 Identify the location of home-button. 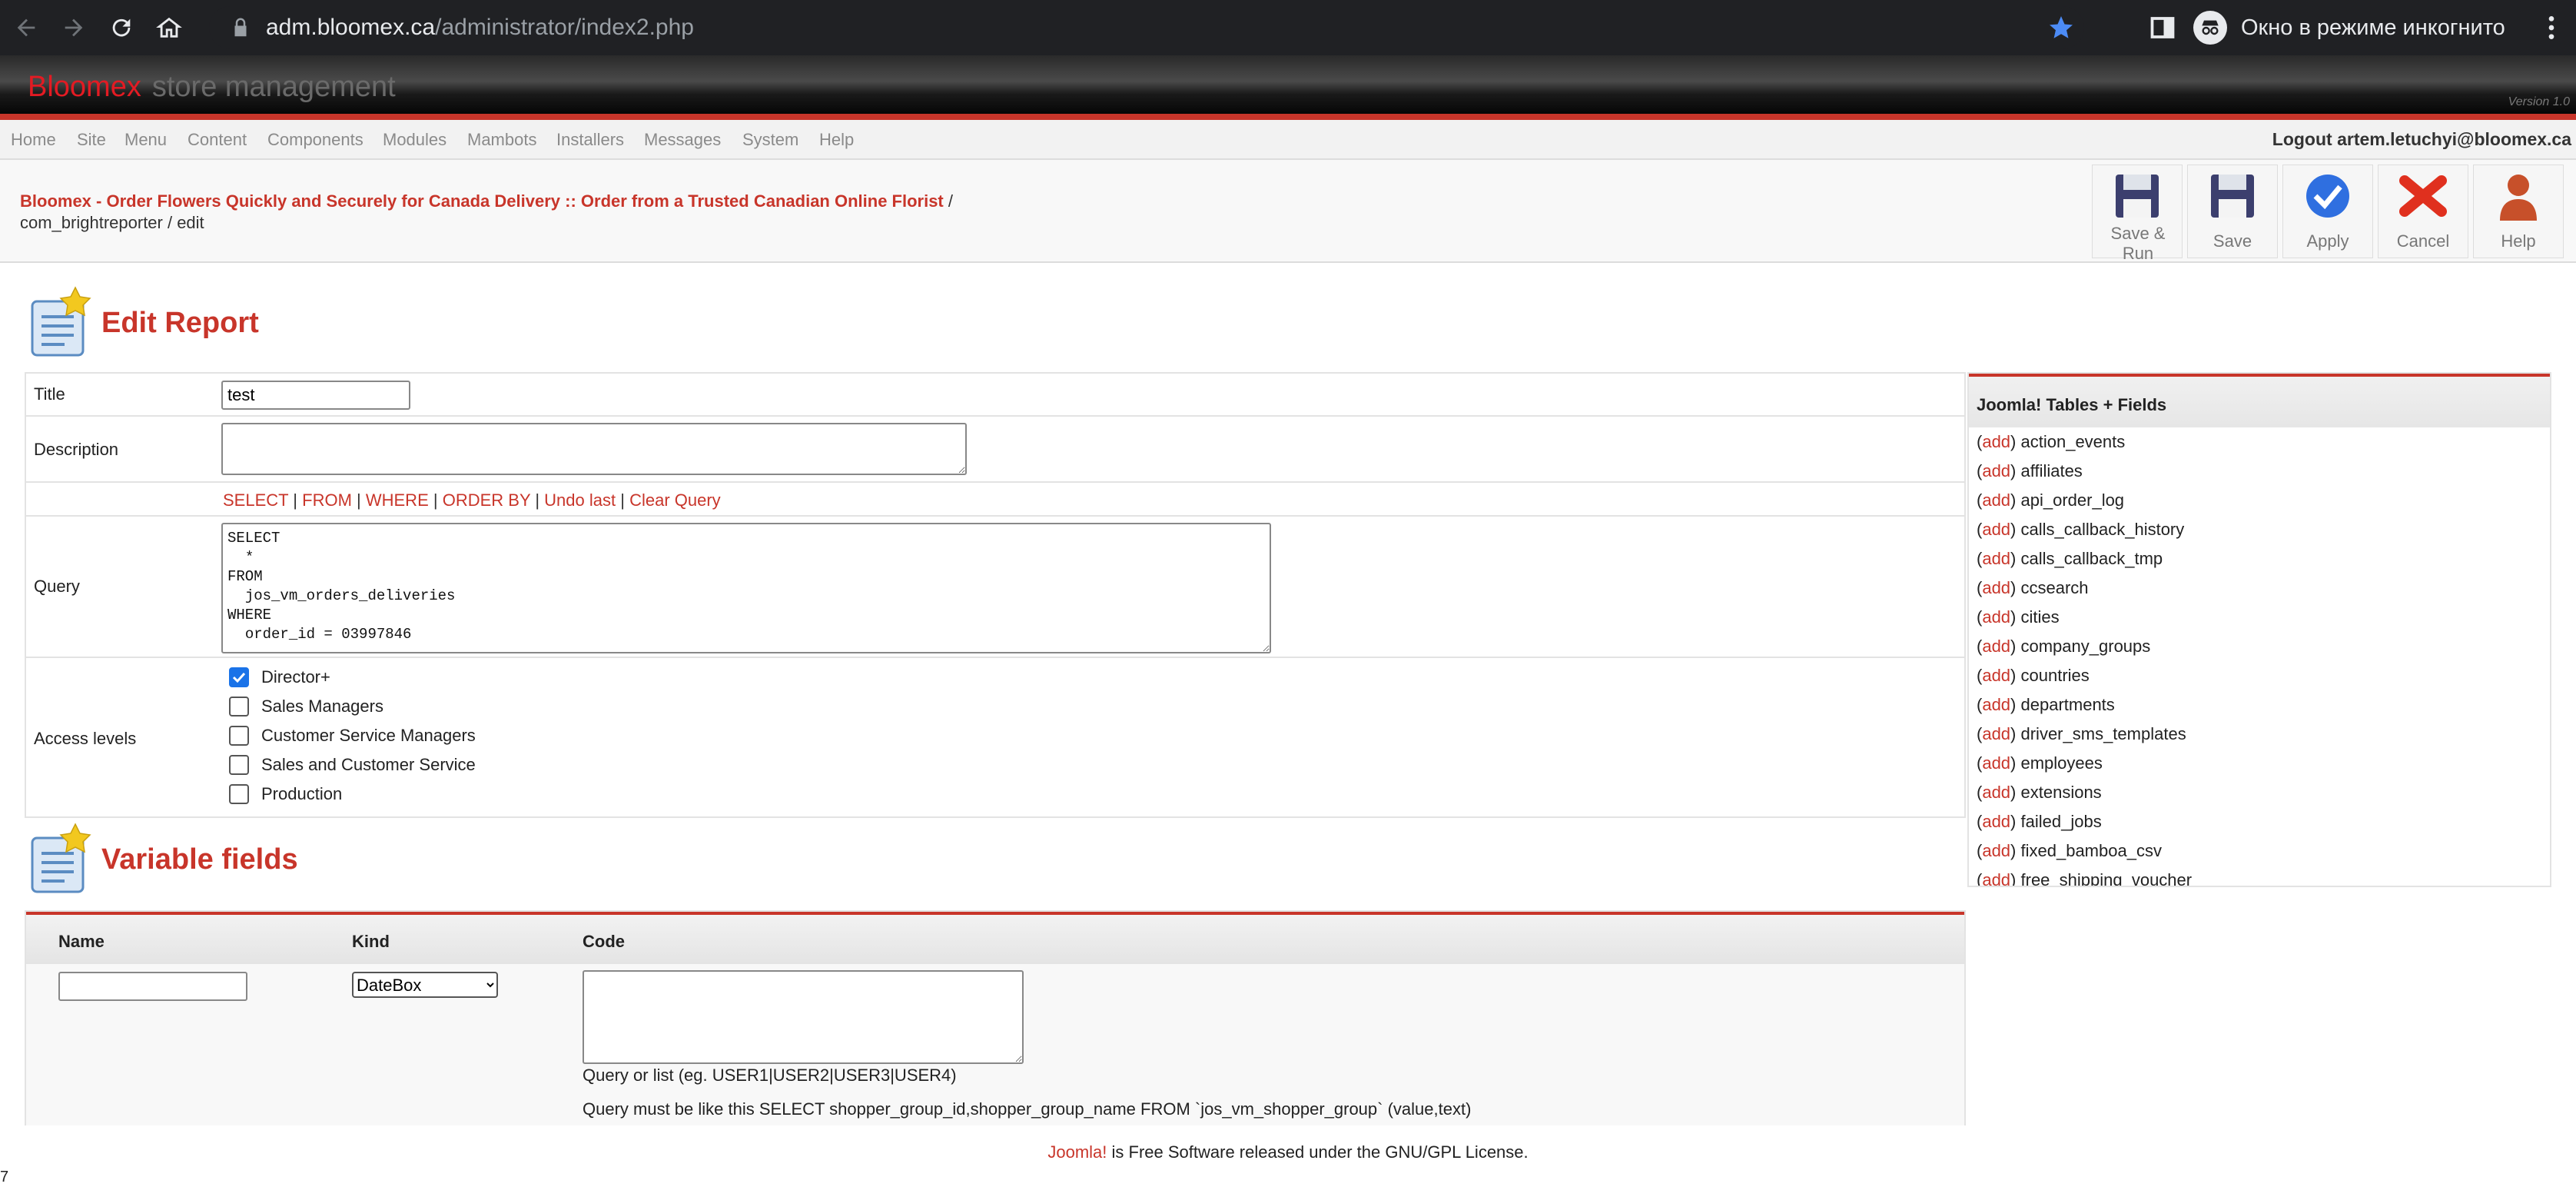
(169, 27).